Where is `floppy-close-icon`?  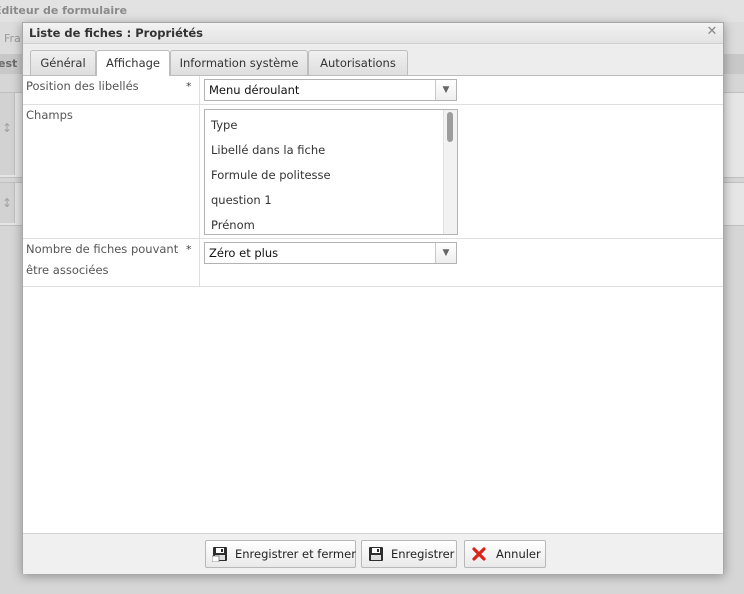 floppy-close-icon is located at coordinates (219, 554).